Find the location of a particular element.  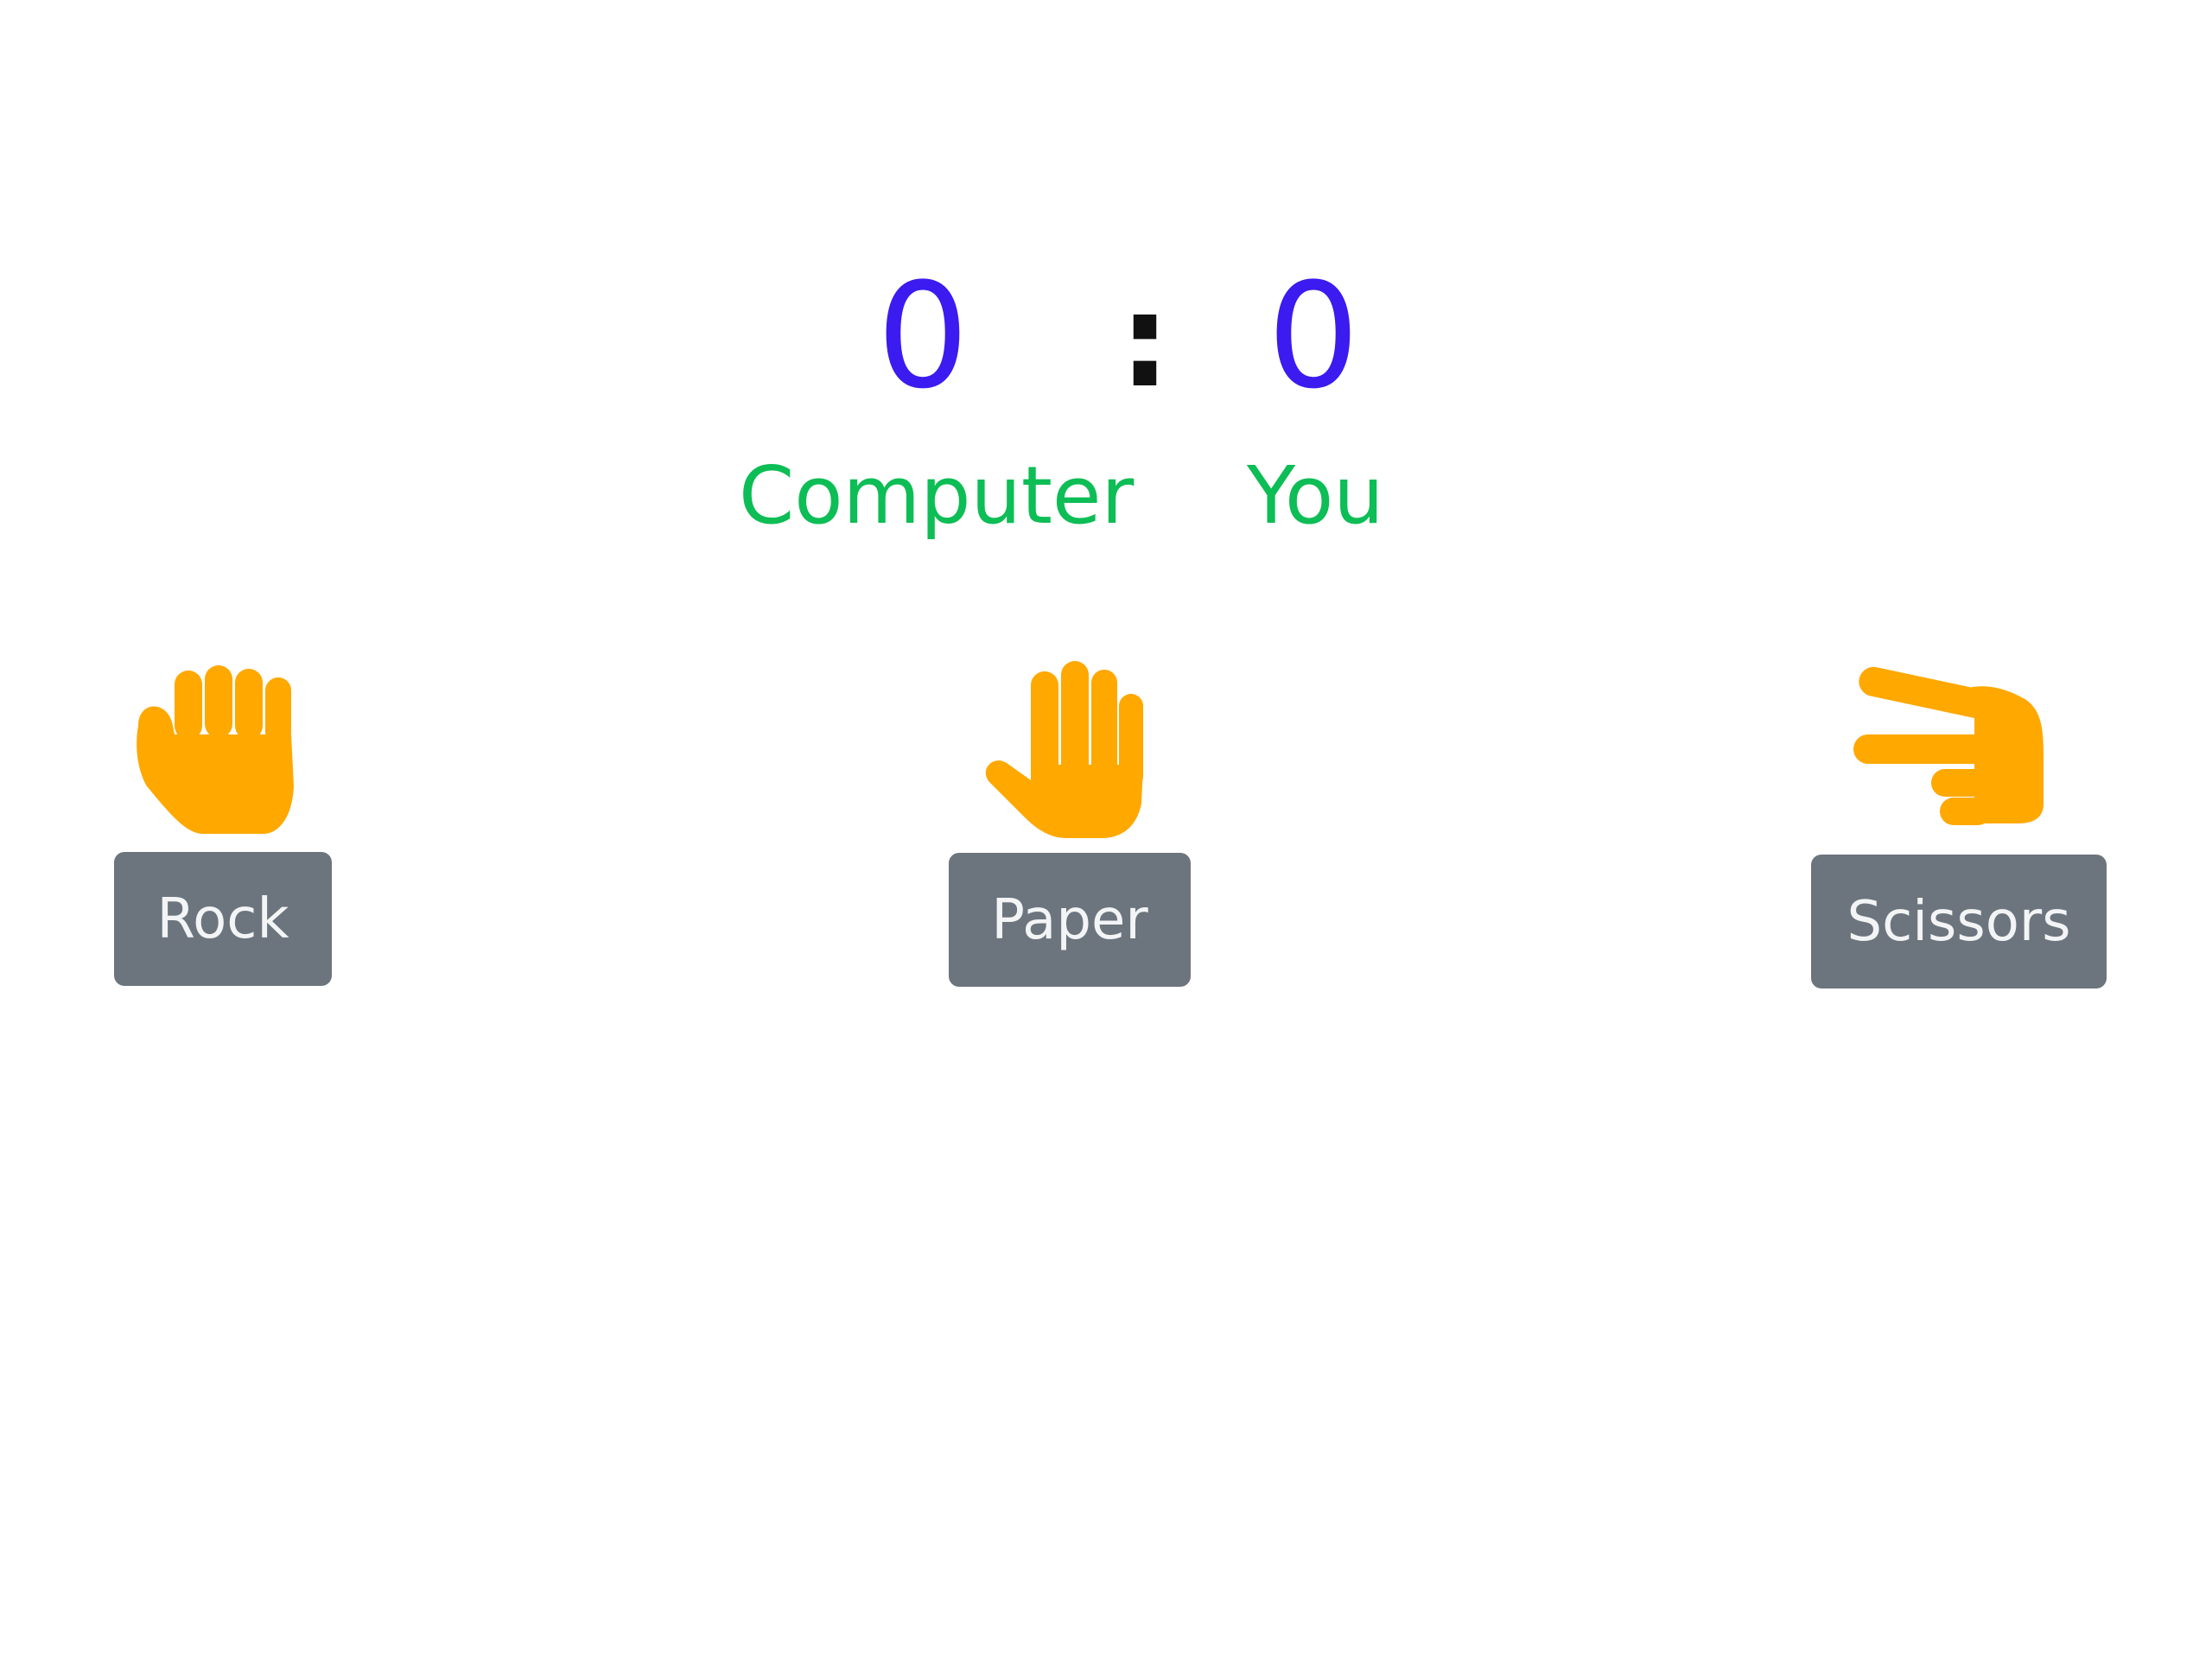

scissors-button: Scissors is located at coordinates (1959, 921).